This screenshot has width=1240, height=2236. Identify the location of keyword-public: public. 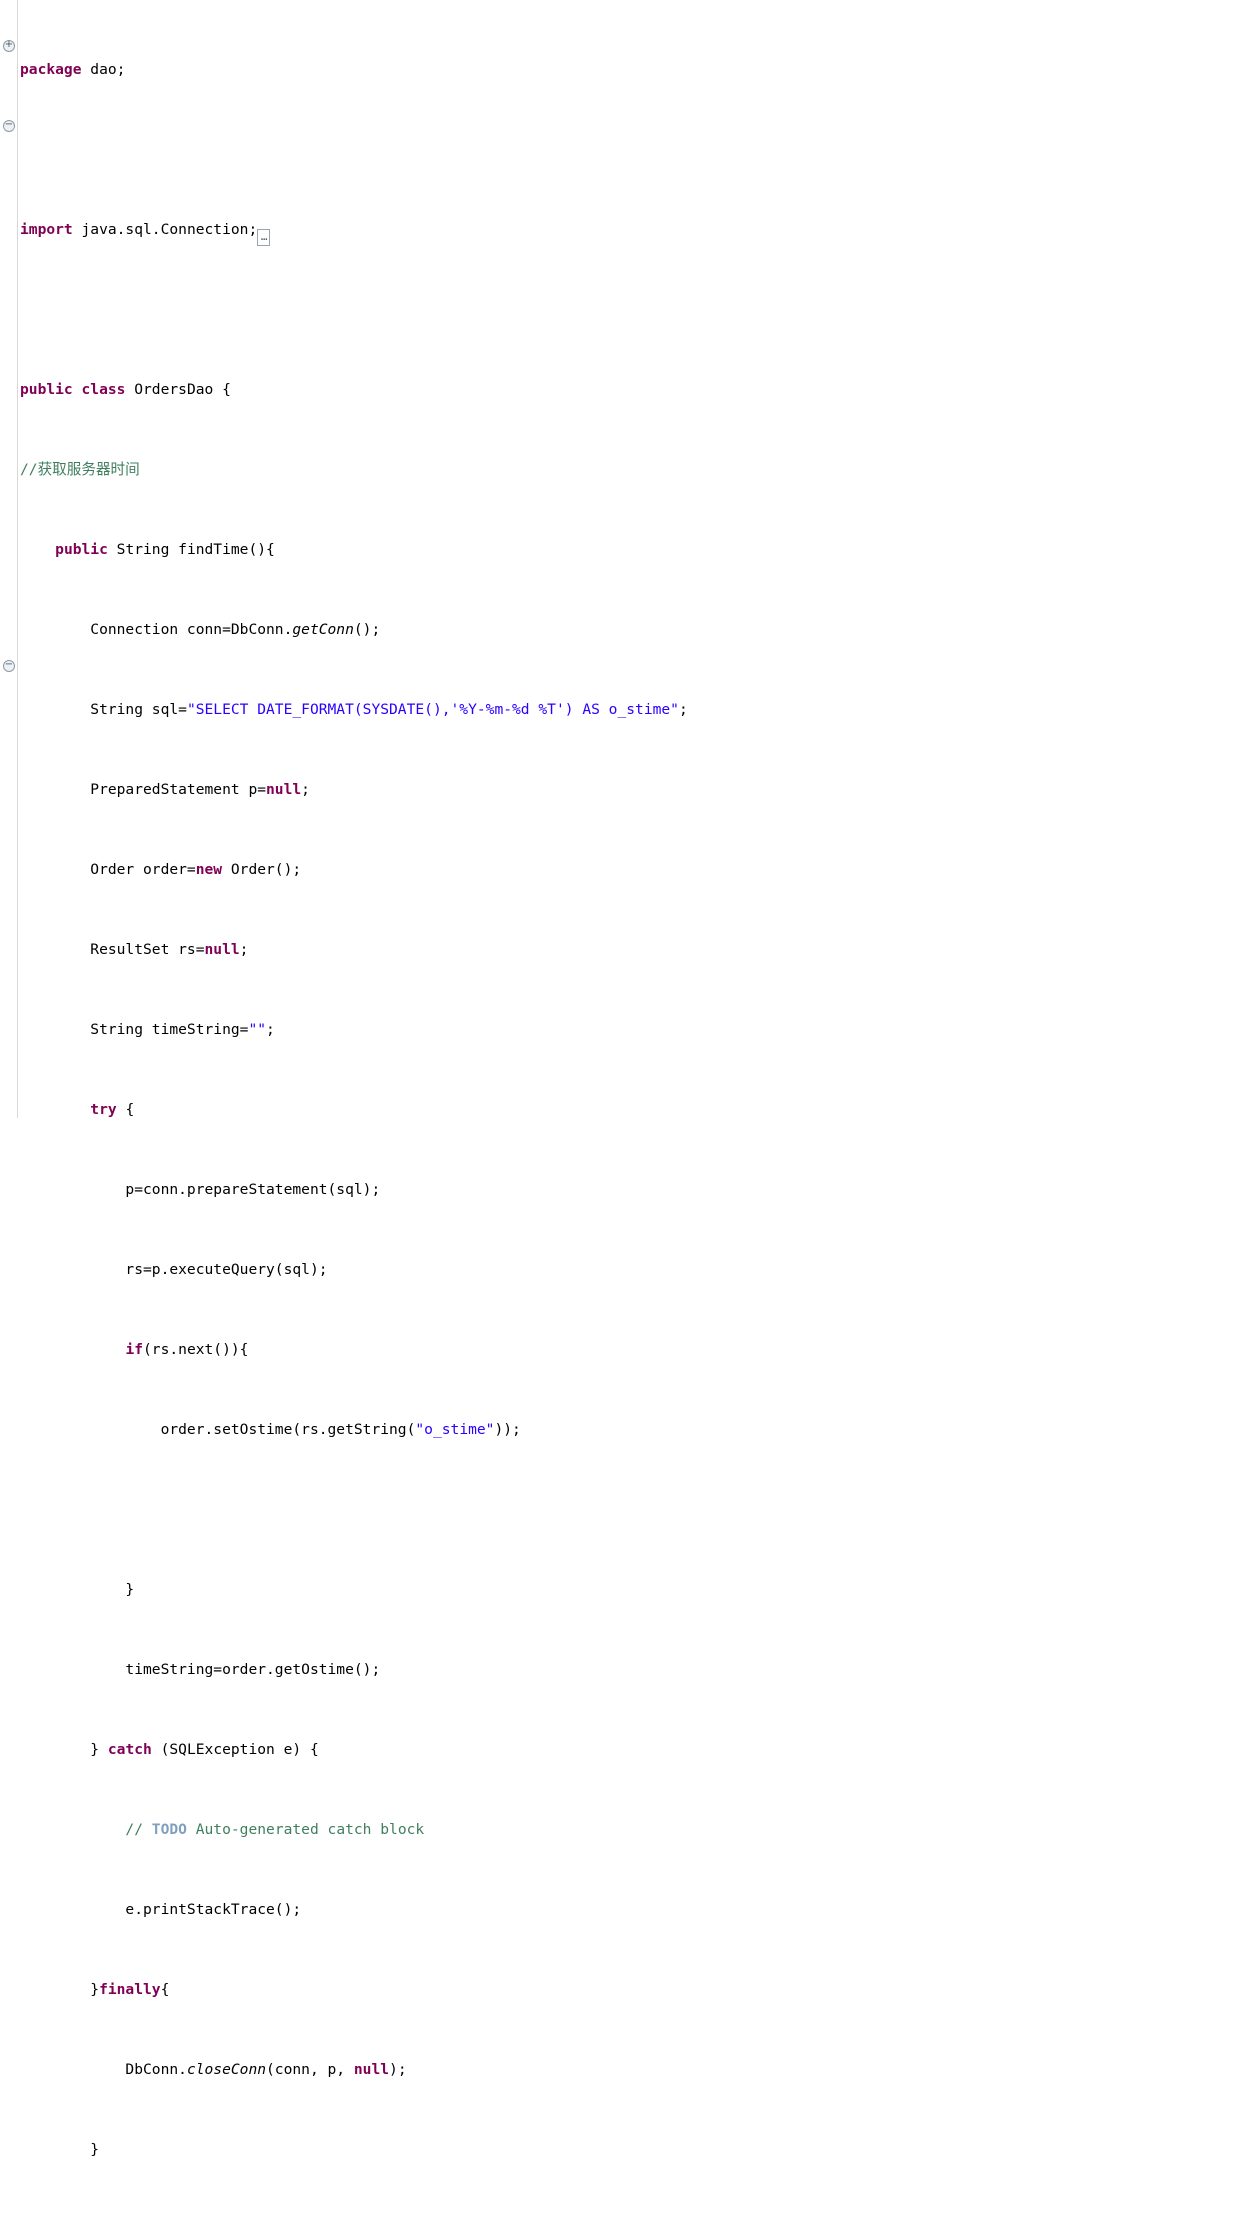
(81, 549).